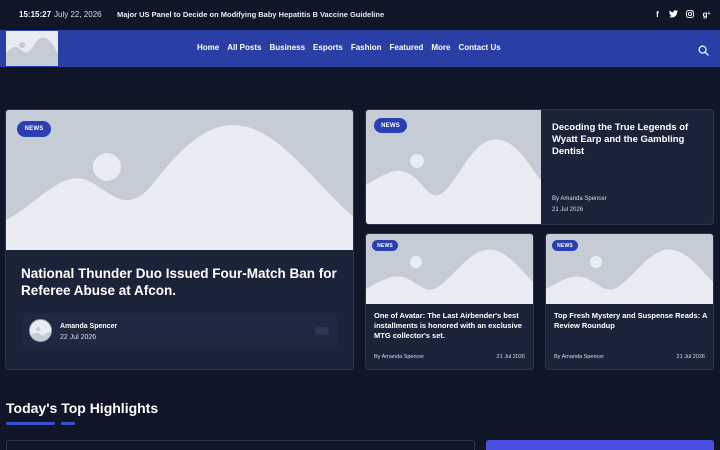 The image size is (720, 450). I want to click on nav-esports: Esports, so click(328, 47).